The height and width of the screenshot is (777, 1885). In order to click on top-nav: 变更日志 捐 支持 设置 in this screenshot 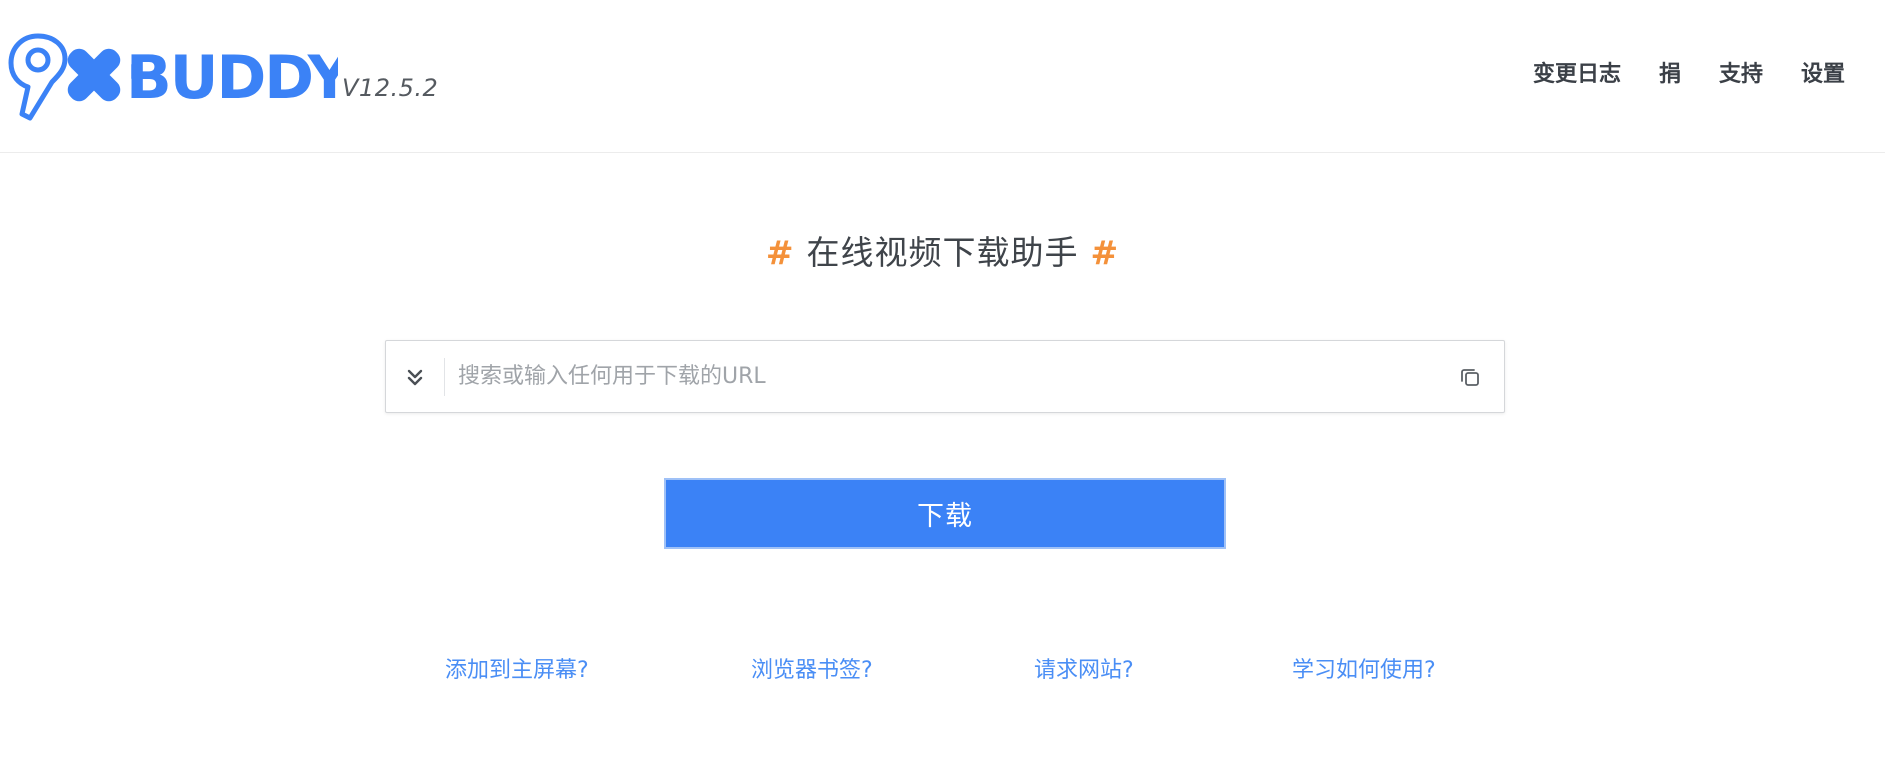, I will do `click(1689, 72)`.